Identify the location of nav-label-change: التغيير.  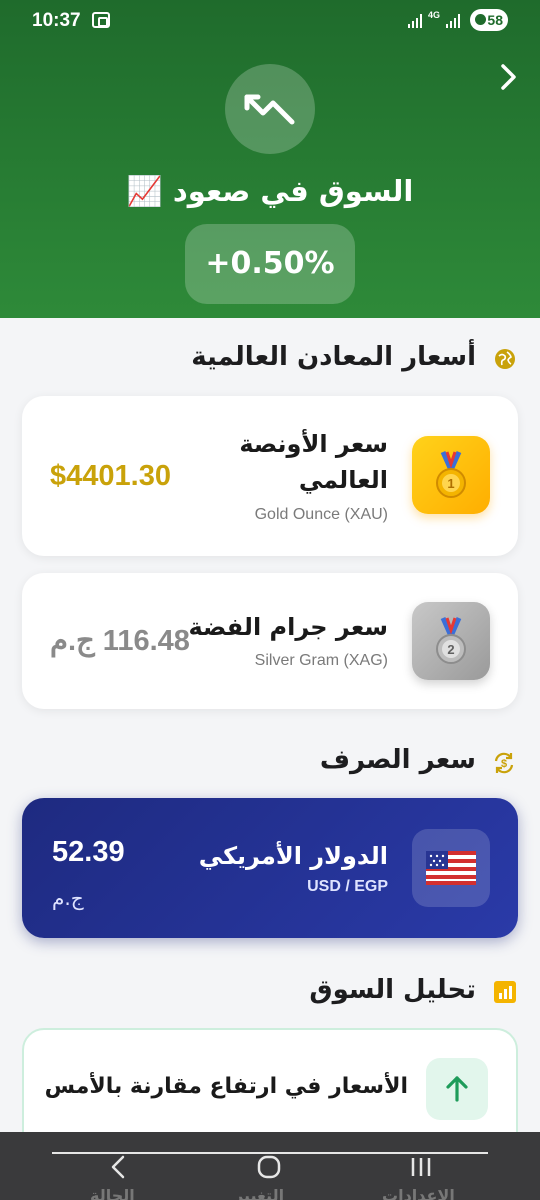
(259, 1193).